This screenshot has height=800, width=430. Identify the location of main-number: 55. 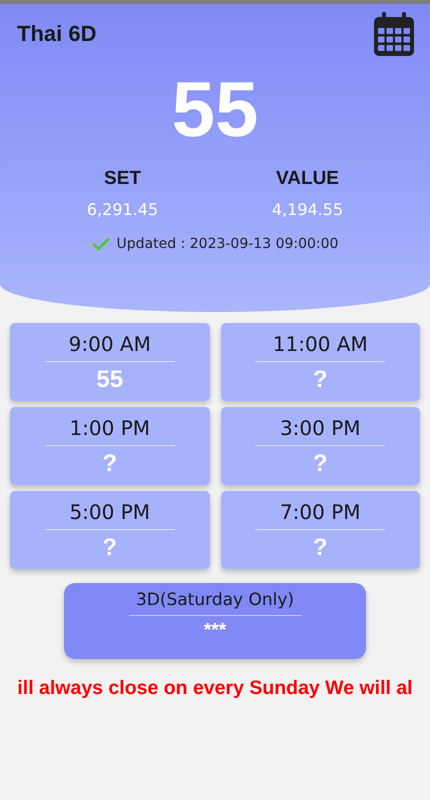
(215, 109).